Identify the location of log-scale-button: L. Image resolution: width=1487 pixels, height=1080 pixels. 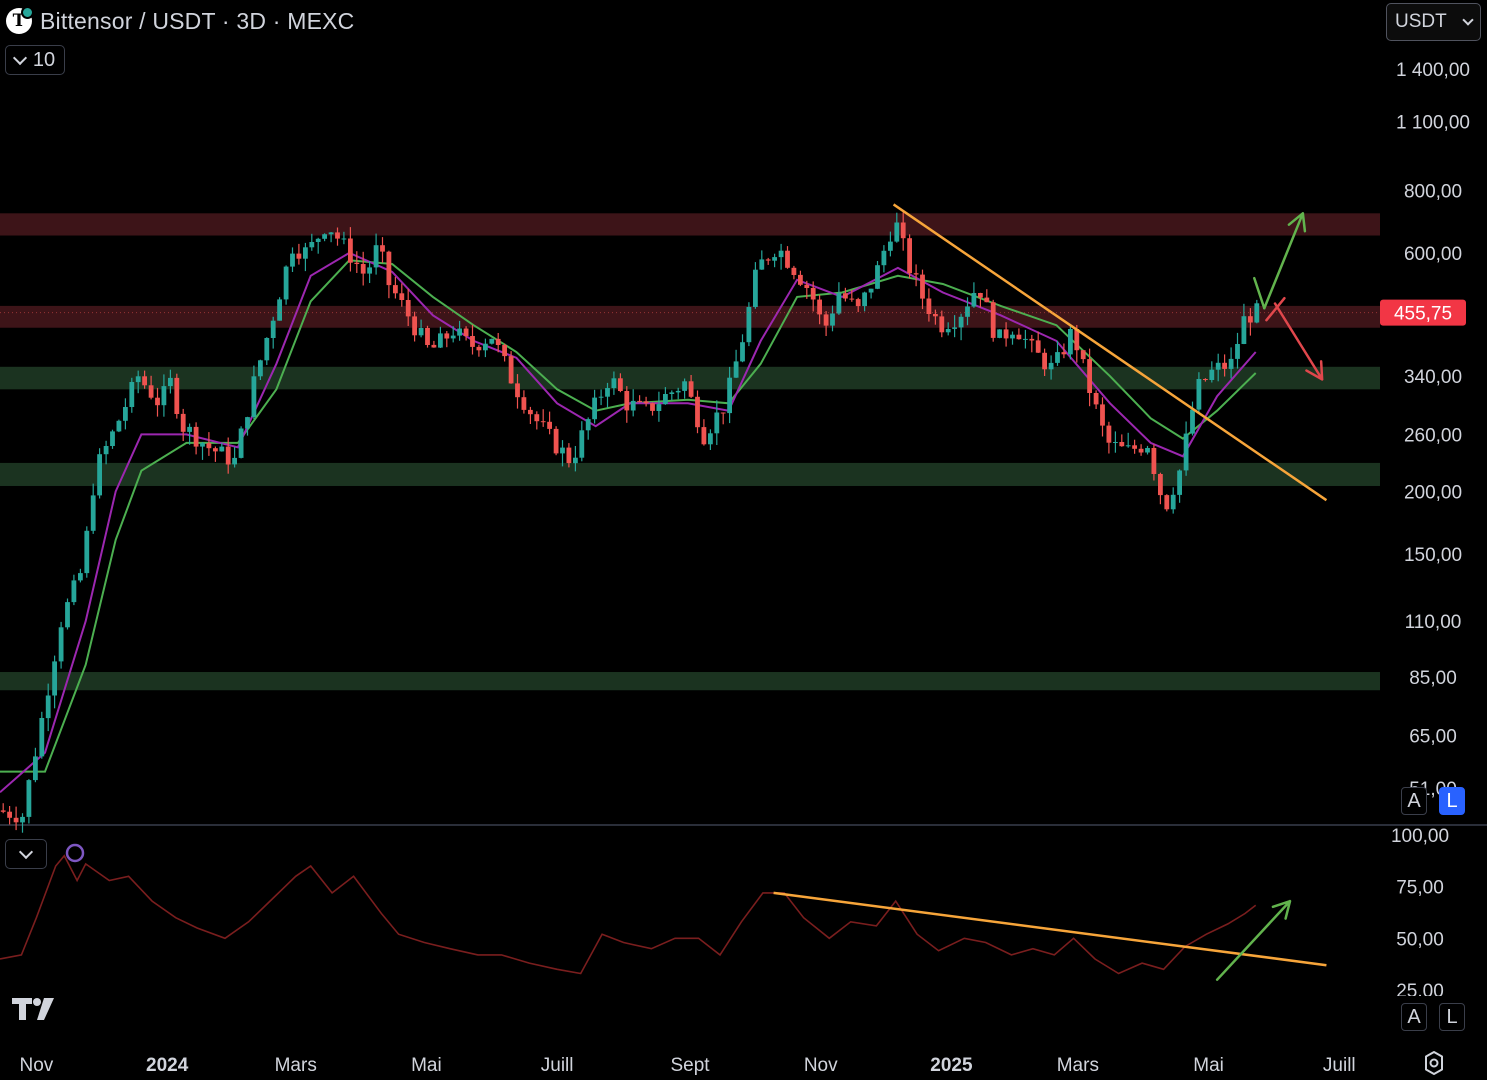
(1452, 801).